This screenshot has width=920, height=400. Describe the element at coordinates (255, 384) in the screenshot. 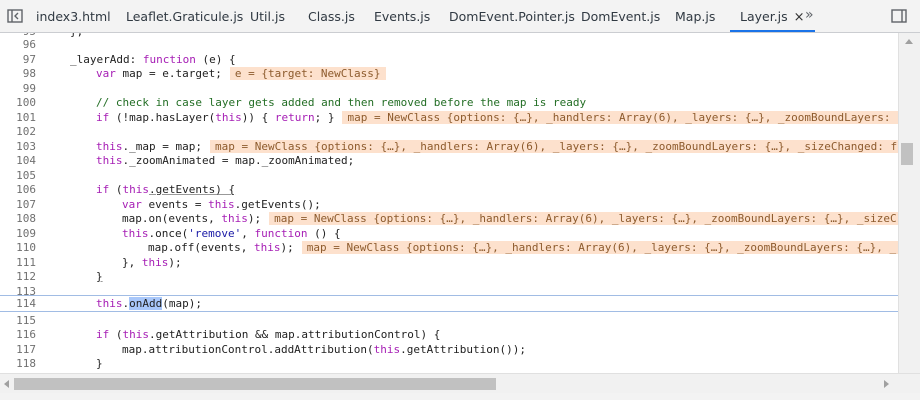

I see `horizontal-scroll-thumb` at that location.